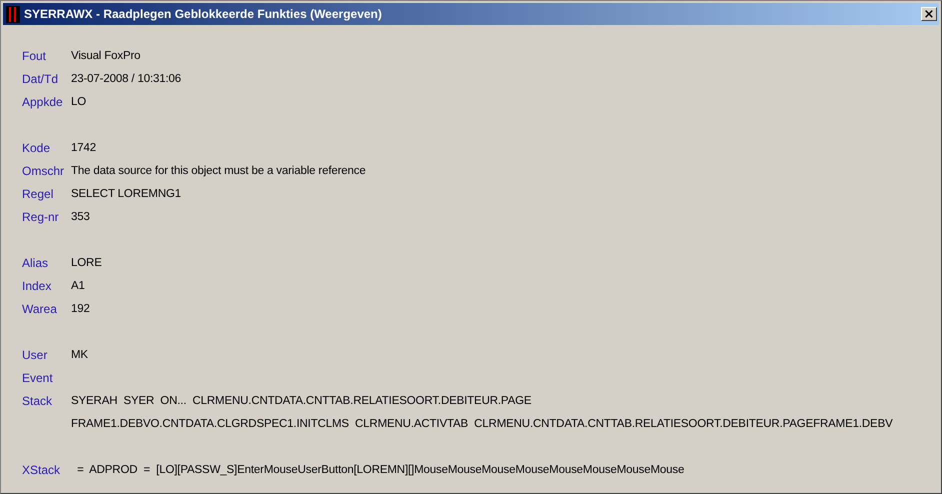 The width and height of the screenshot is (942, 494). I want to click on field-value: SELECT LOREMNG1, so click(126, 194).